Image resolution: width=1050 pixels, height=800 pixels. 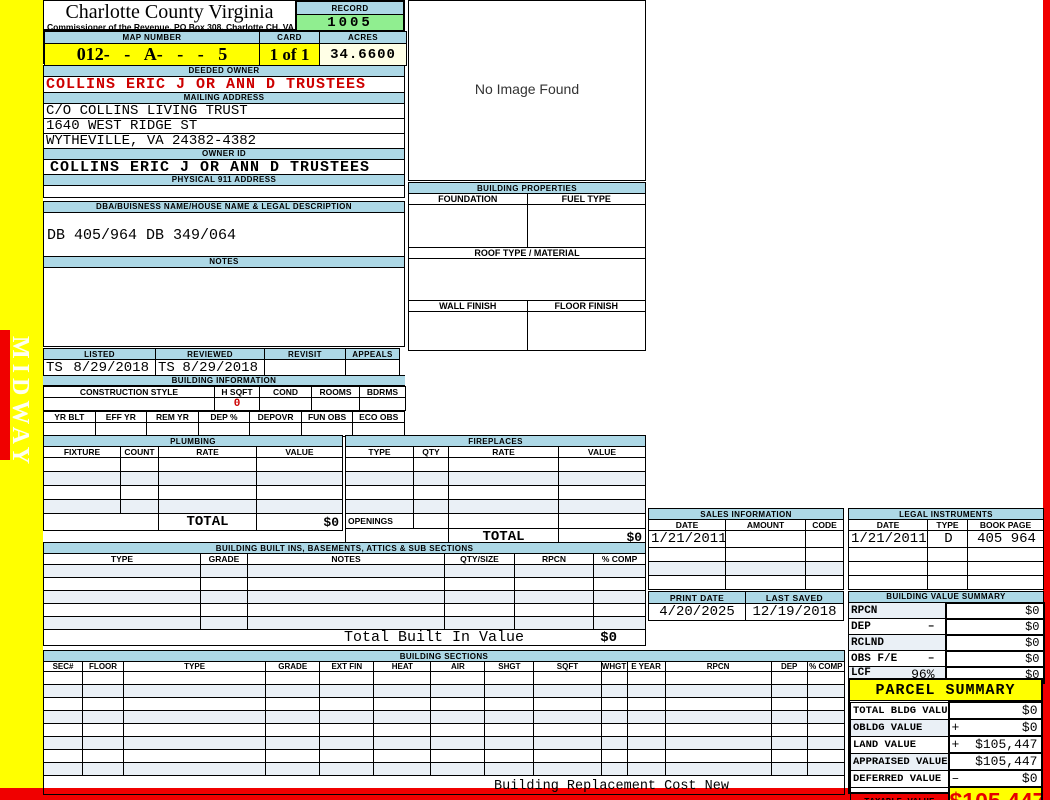 I want to click on map-number-label: MAP NUMBER, so click(x=152, y=37).